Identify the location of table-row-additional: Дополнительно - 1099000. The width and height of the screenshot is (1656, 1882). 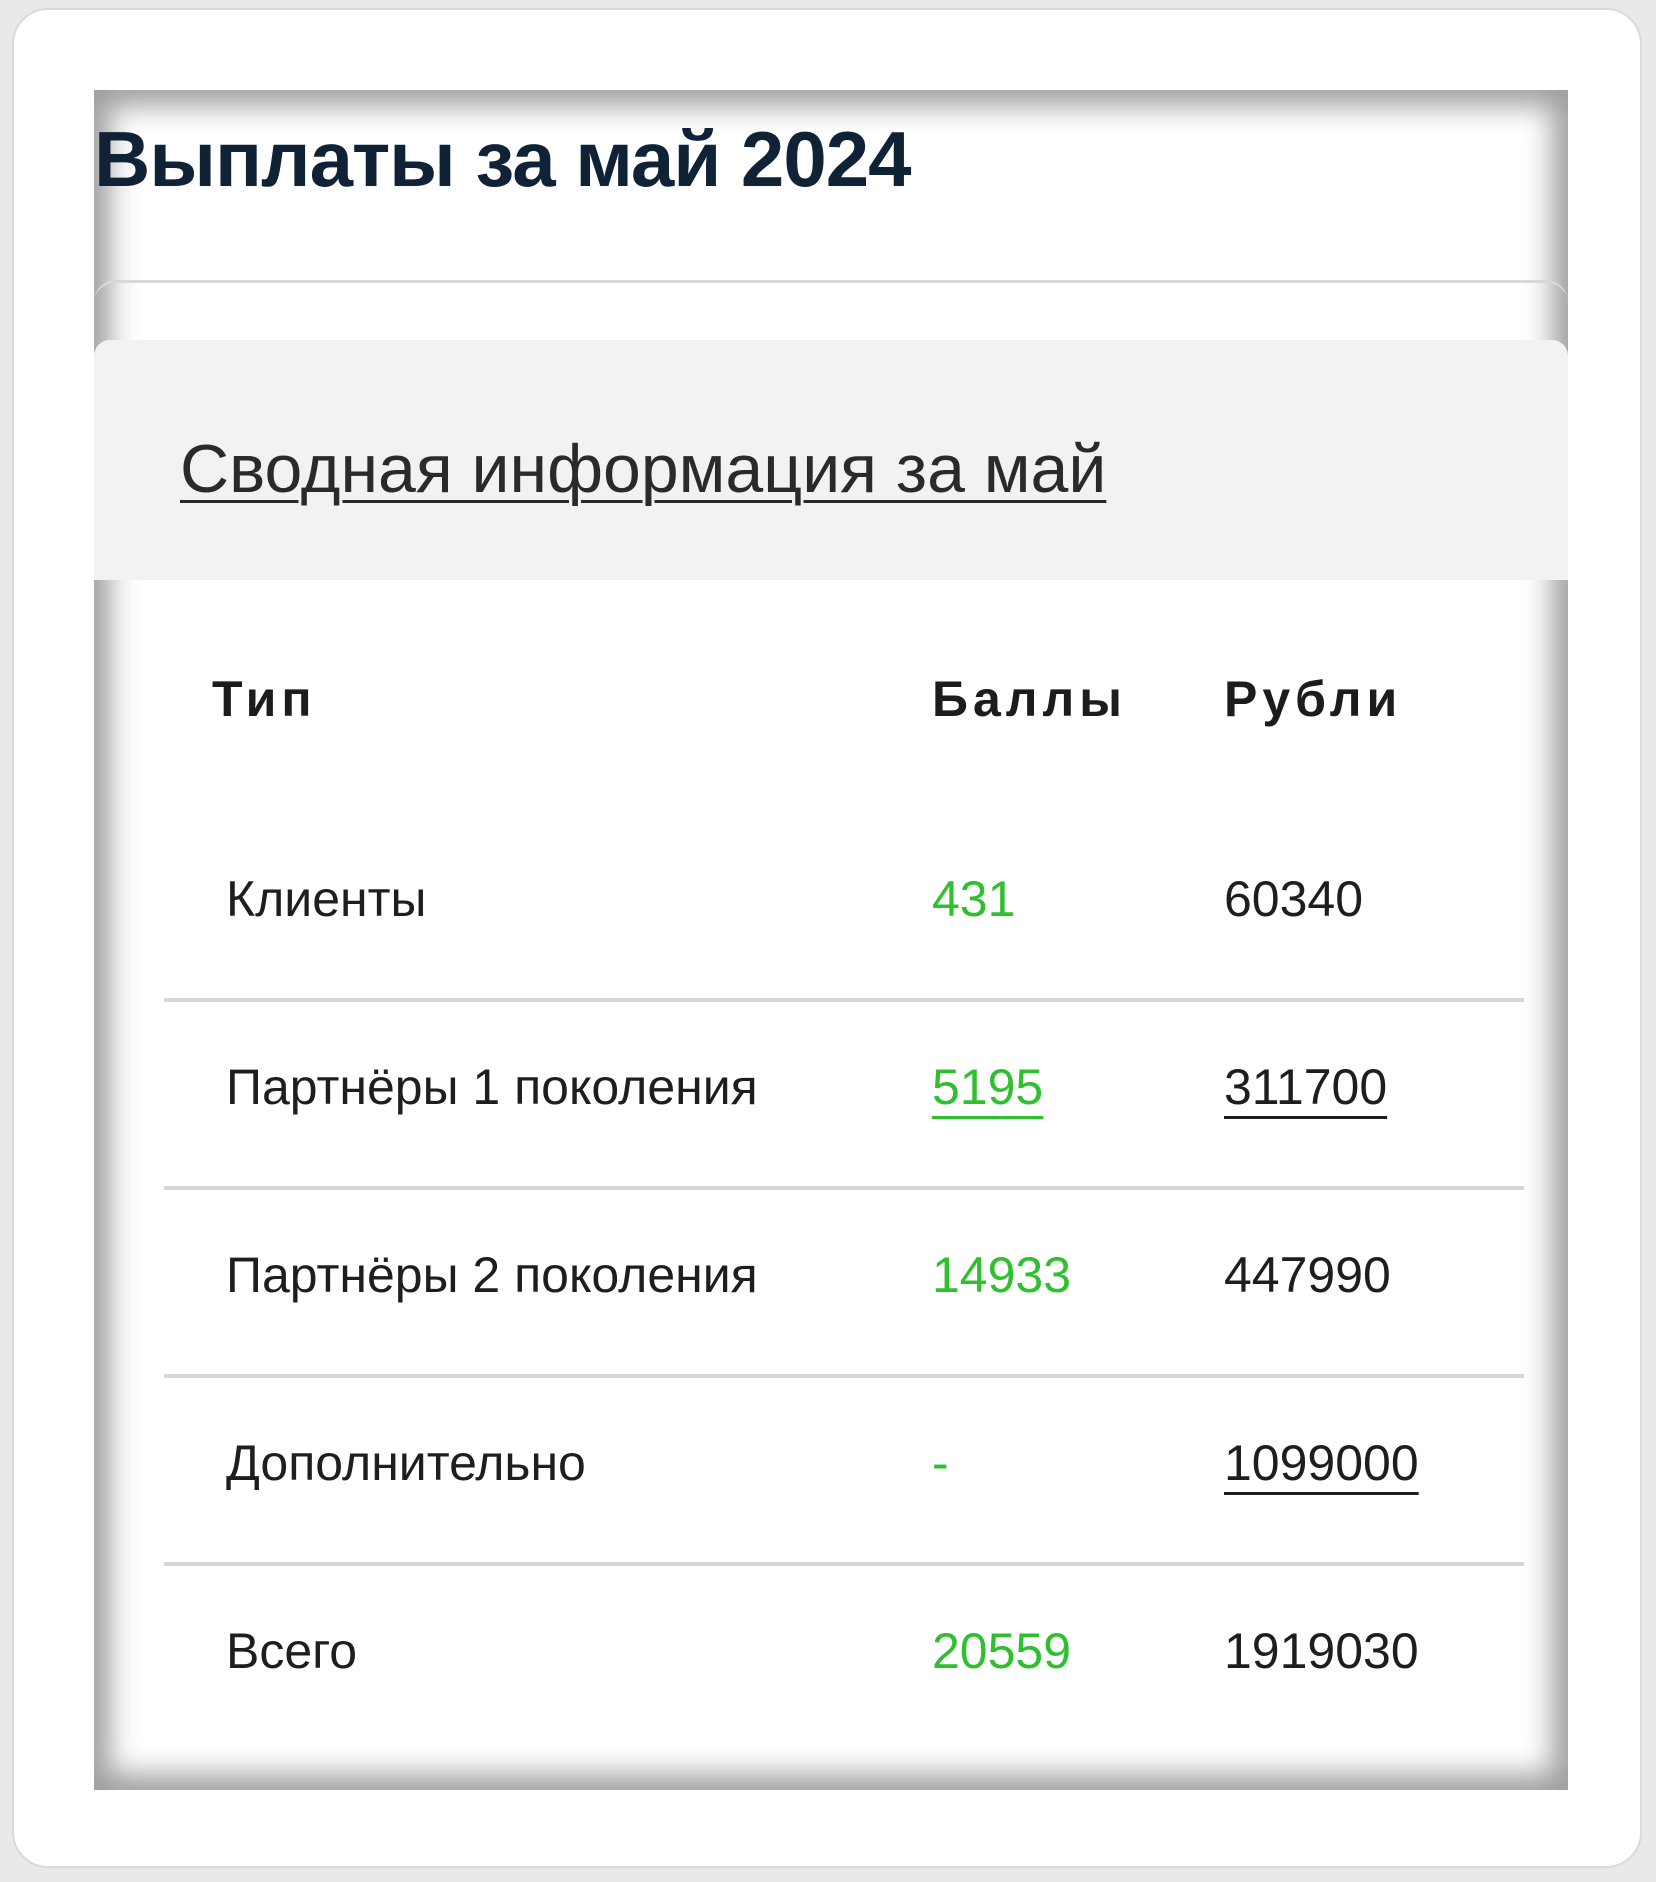
(844, 1470).